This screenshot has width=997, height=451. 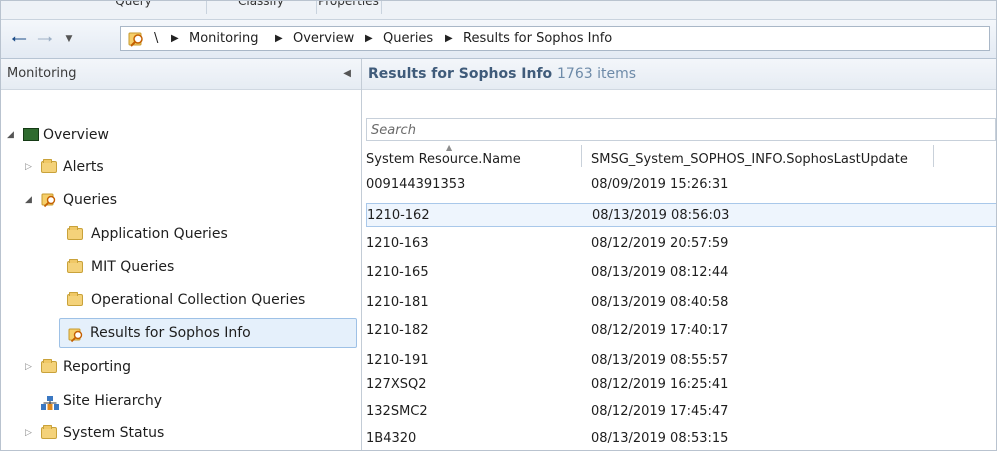 I want to click on cell-last-update: 08/13/2019 08:56:03, so click(x=661, y=215).